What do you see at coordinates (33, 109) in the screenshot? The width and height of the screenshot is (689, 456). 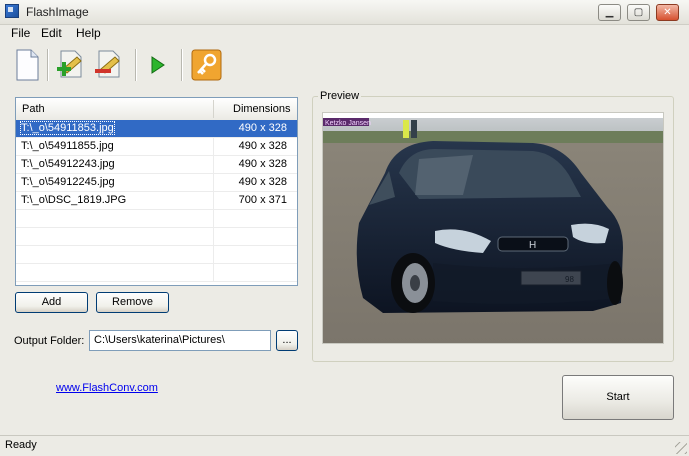 I see `column-header-path: Path` at bounding box center [33, 109].